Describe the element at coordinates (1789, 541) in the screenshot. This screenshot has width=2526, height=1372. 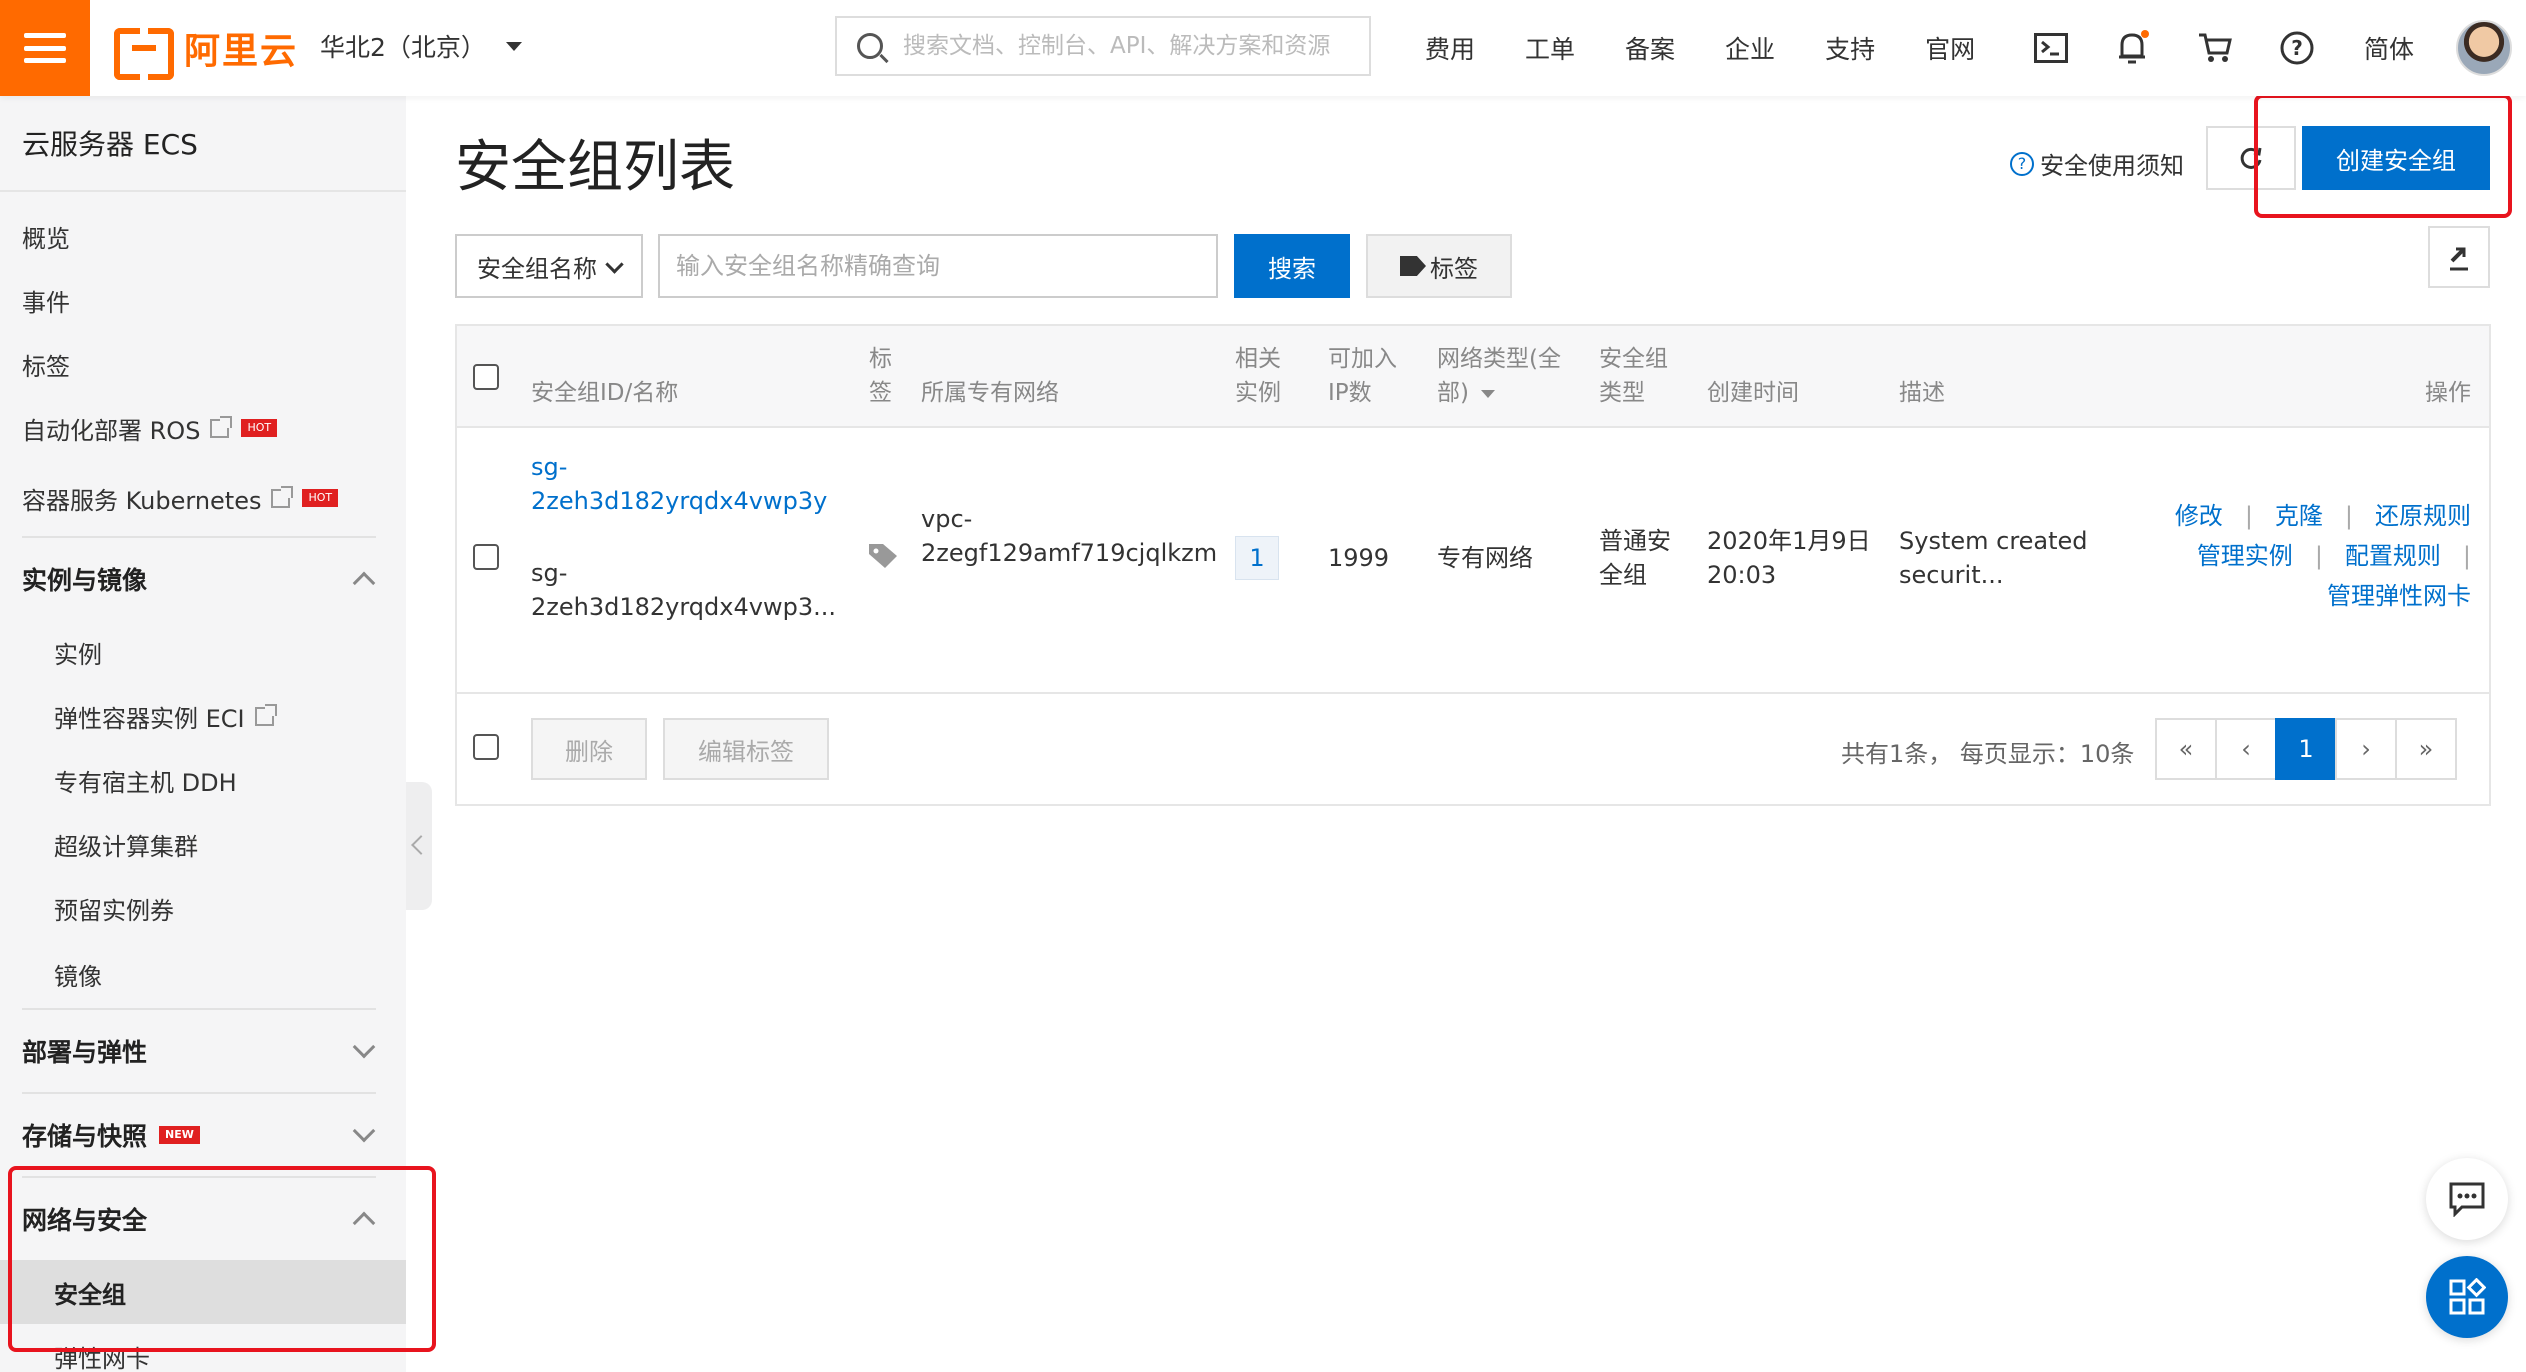
I see `created-date: 2020年1月9日` at that location.